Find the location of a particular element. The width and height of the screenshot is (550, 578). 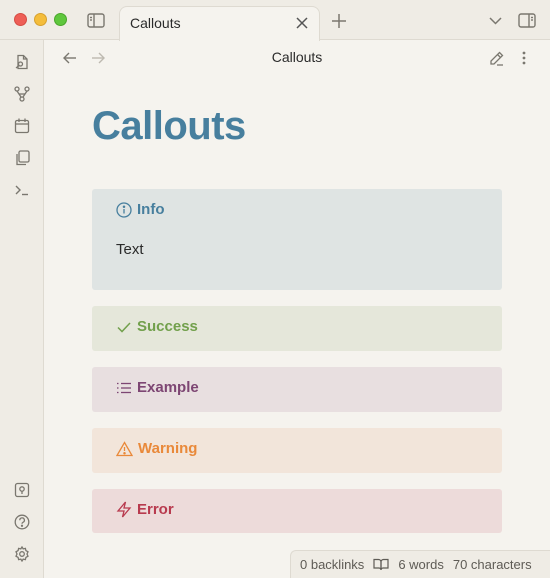

status-bar: 0 backlinks 6 words 70 characters is located at coordinates (420, 564).